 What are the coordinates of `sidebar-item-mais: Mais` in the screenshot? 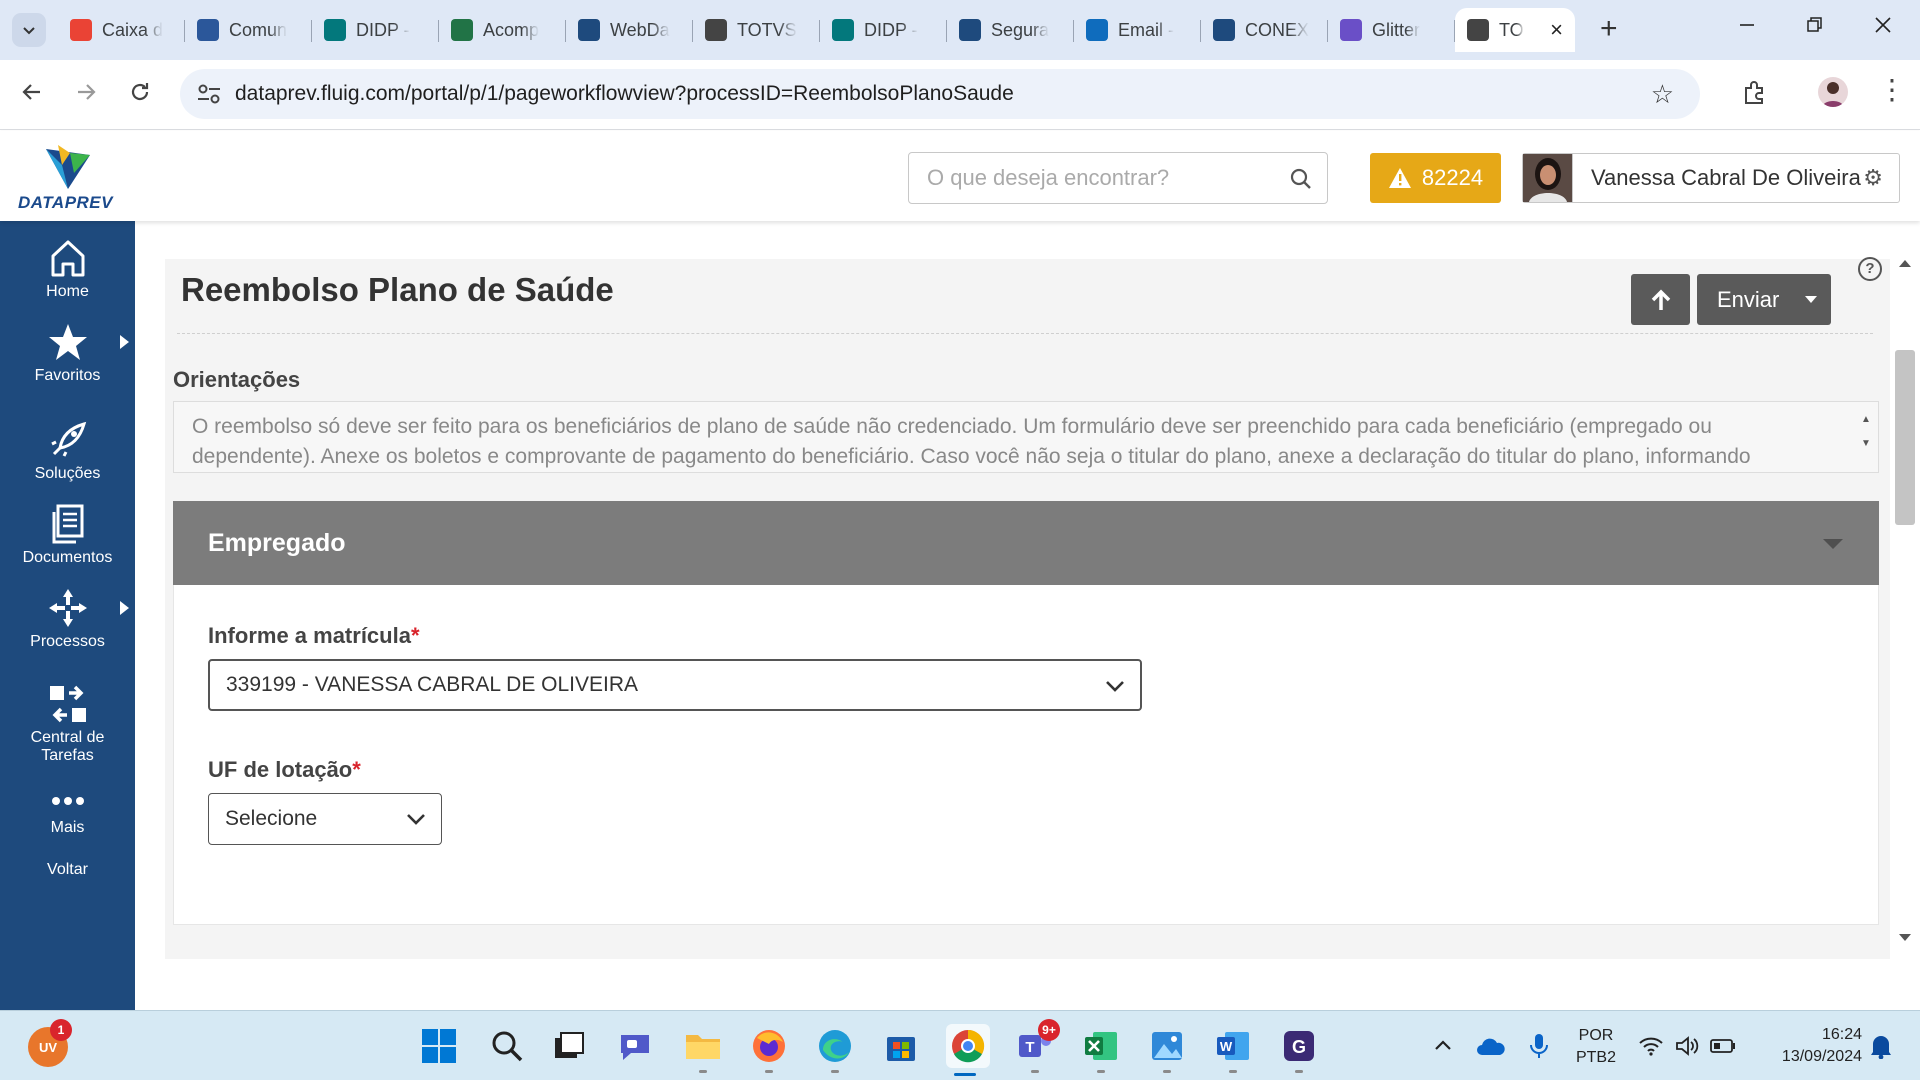 It's located at (67, 812).